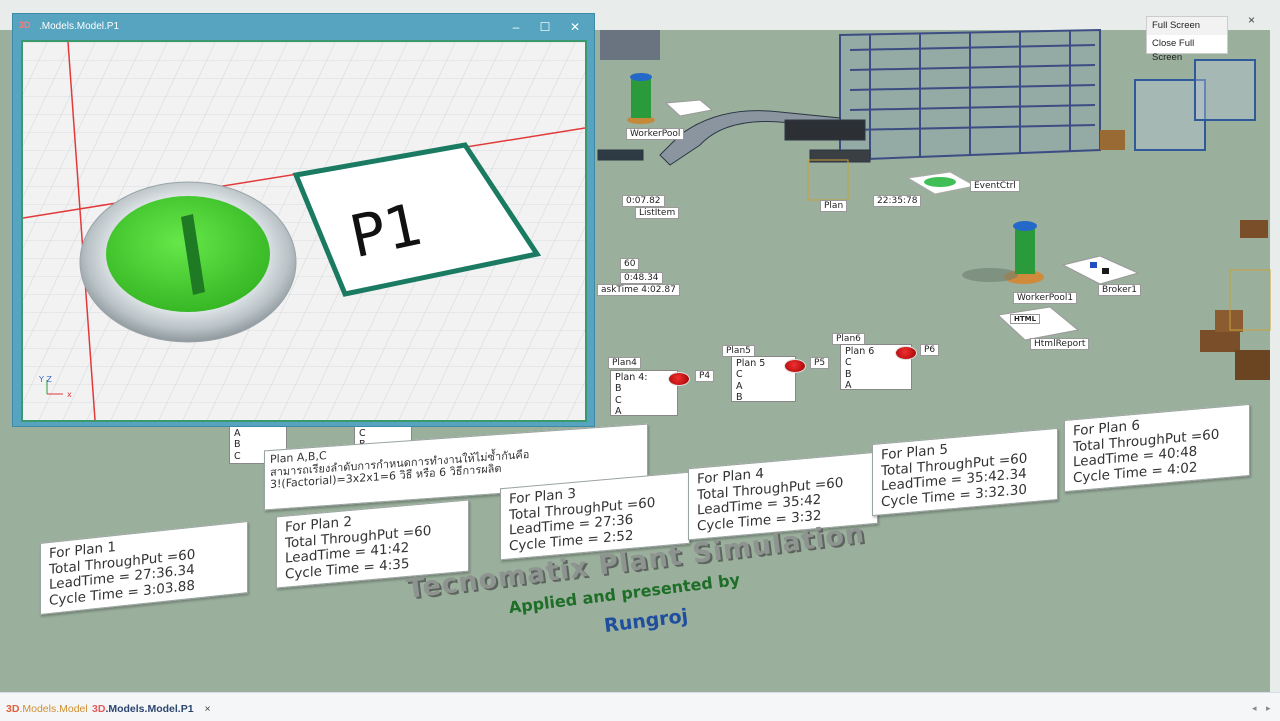 The image size is (1280, 721). I want to click on document-tab-bar: 3D.Models.Model 3D.Models.Model.P1 × ◂ ▸, so click(640, 706).